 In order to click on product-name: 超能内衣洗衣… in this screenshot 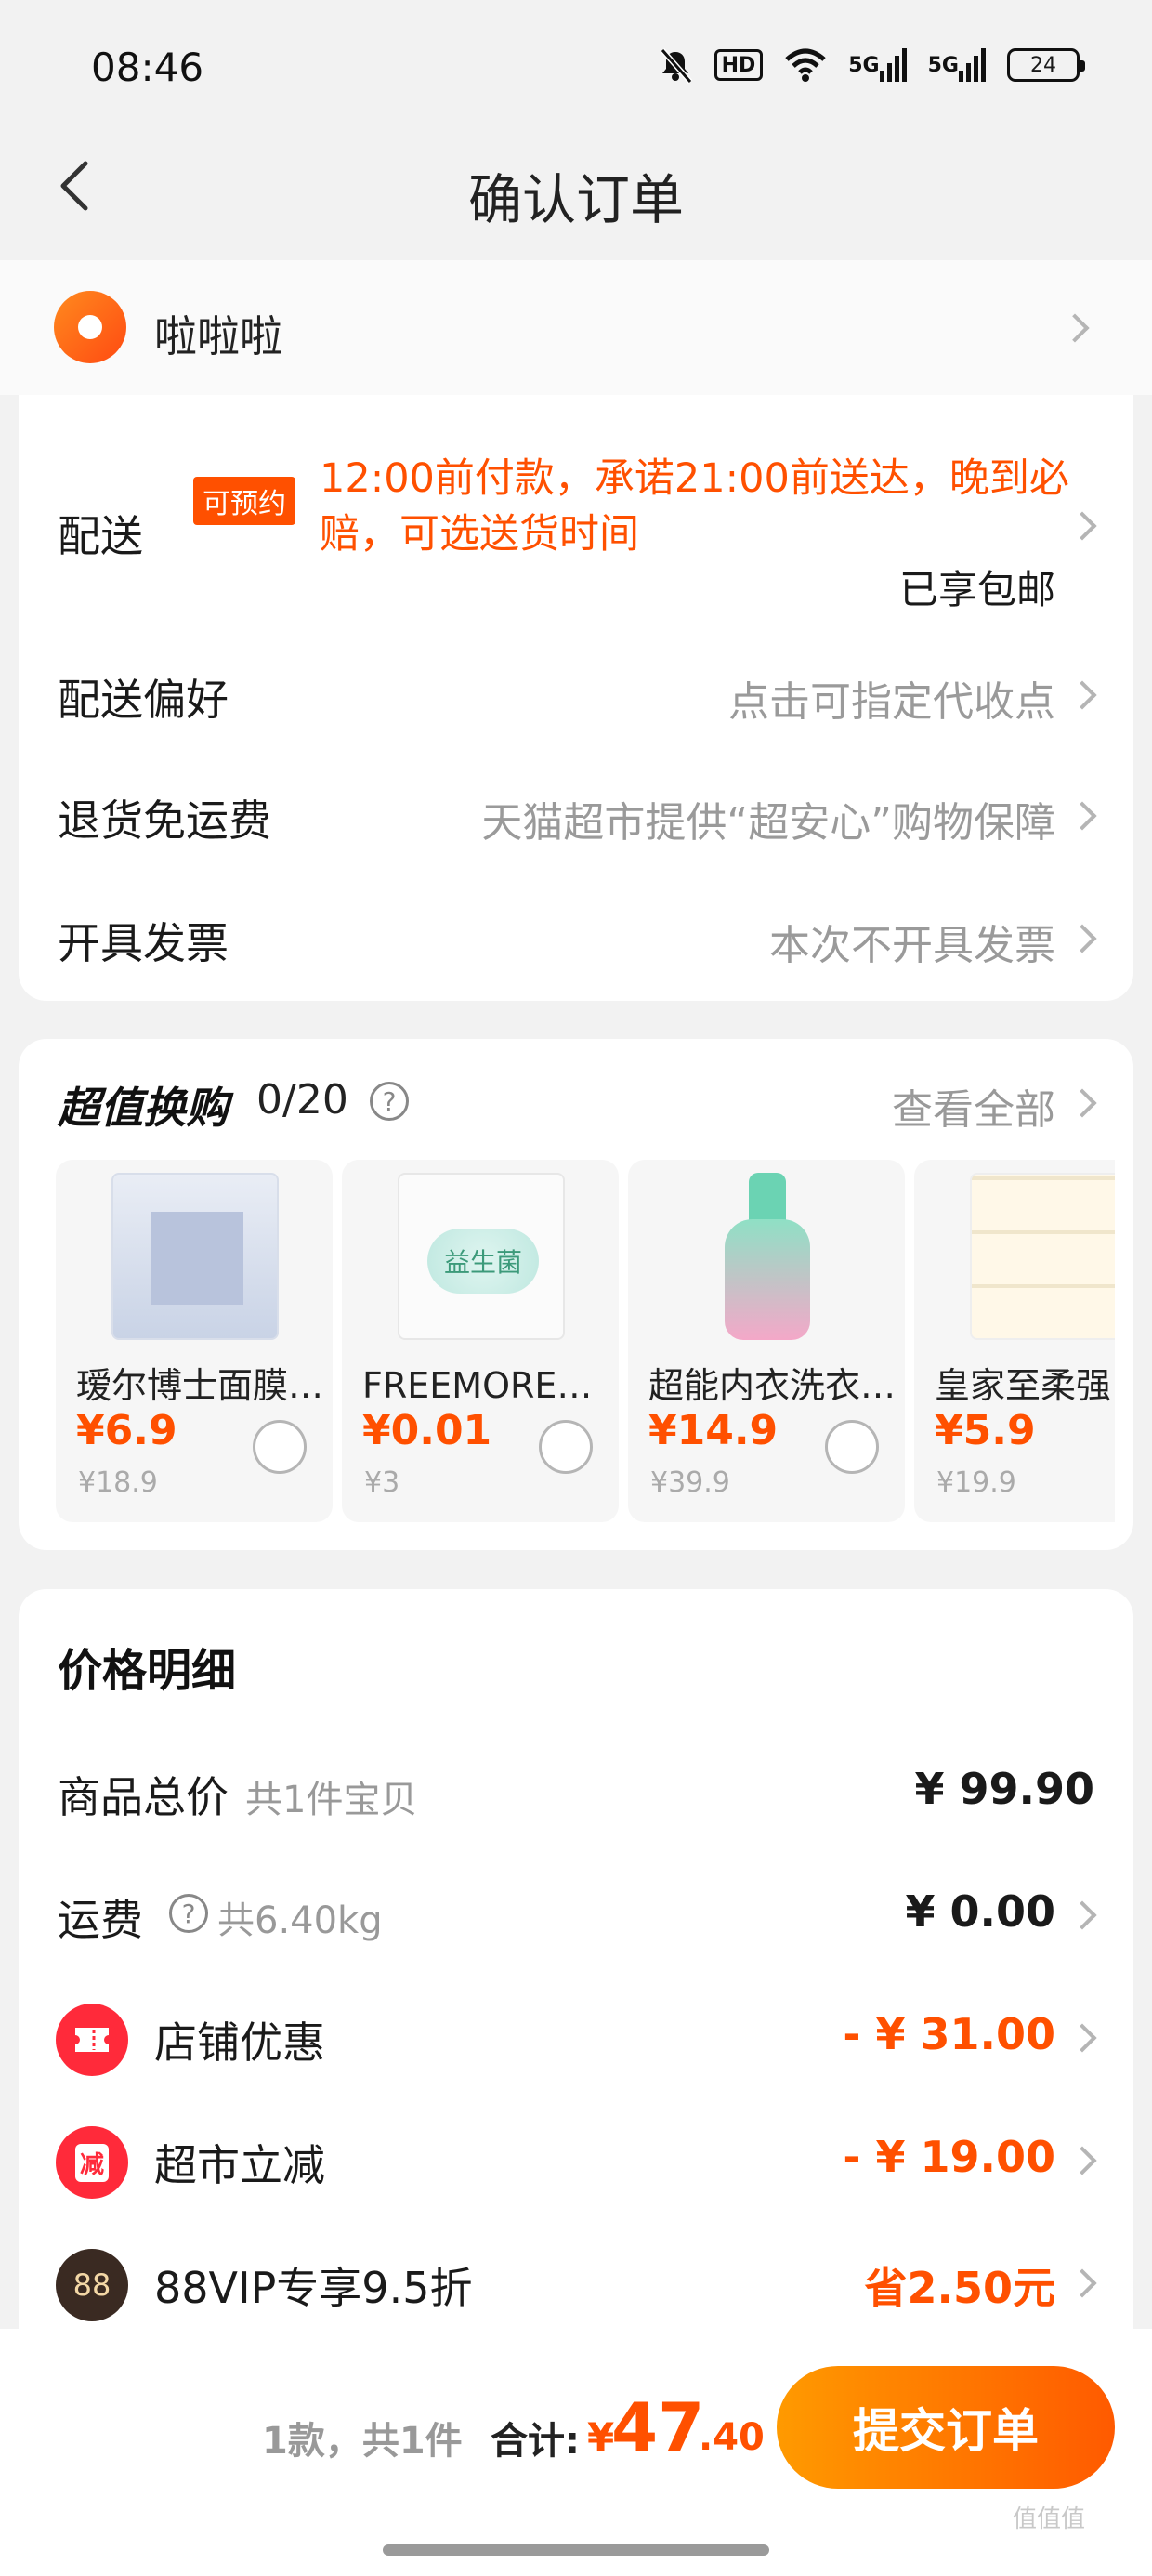, I will do `click(772, 1385)`.